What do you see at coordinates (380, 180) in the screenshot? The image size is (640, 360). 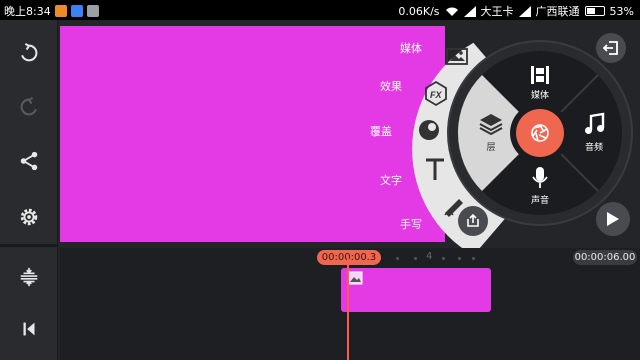 I see `fan-item-text: 文字` at bounding box center [380, 180].